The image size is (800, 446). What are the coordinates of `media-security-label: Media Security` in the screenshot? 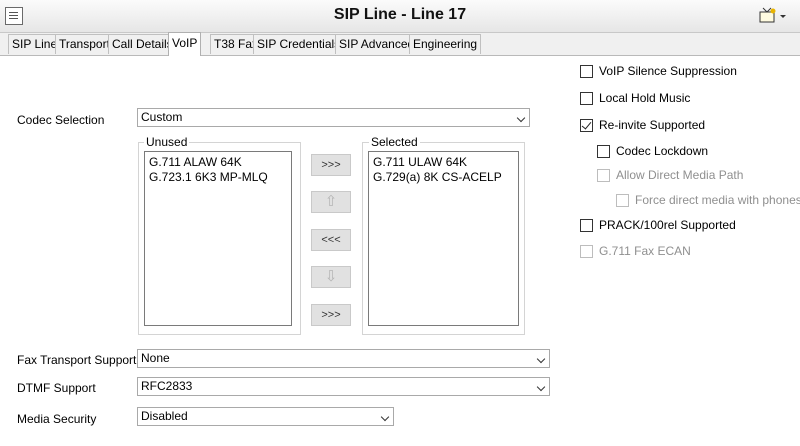 It's located at (57, 419).